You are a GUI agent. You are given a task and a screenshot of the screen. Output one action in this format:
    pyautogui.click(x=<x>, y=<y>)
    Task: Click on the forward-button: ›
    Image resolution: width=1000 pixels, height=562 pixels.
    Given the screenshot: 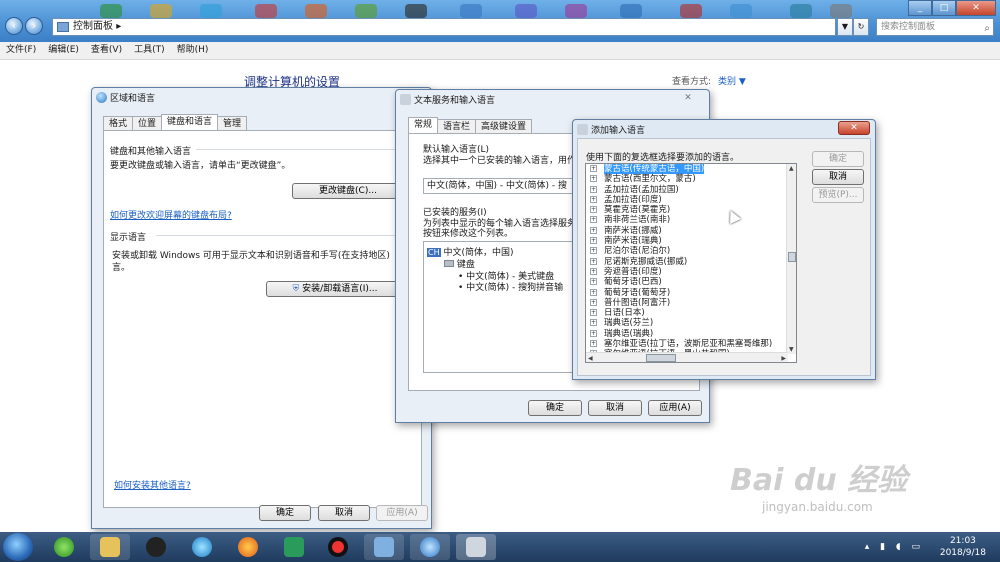 What is the action you would take?
    pyautogui.click(x=34, y=26)
    